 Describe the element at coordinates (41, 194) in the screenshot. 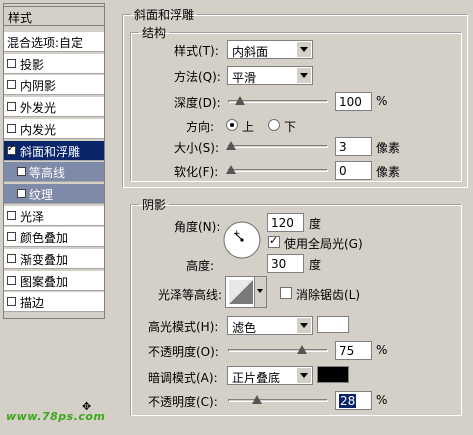

I see `style-list-label: 纹理` at that location.